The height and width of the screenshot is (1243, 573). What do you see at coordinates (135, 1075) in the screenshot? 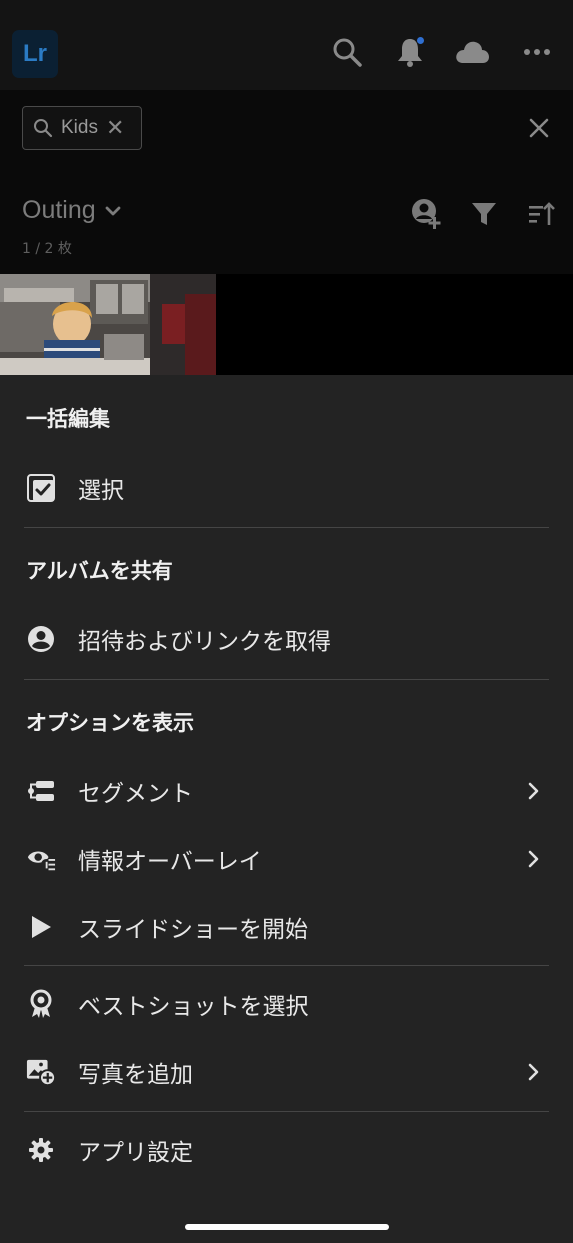
I see `menu-item-label: 写真を追加` at bounding box center [135, 1075].